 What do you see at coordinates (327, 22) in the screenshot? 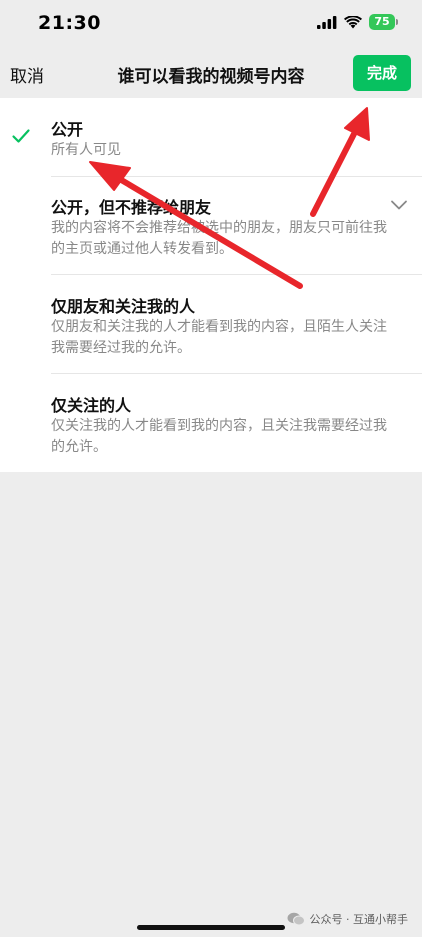
I see `signal-icon` at bounding box center [327, 22].